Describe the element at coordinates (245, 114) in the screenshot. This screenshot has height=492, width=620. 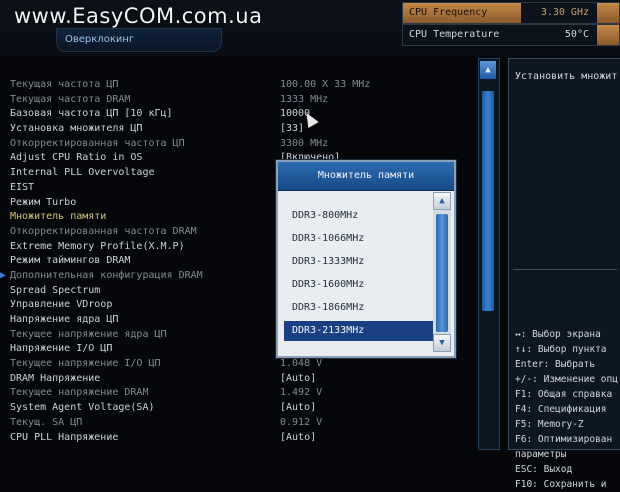
I see `setting-row: Базовая частота ЦП [10 кГц] 10000` at that location.